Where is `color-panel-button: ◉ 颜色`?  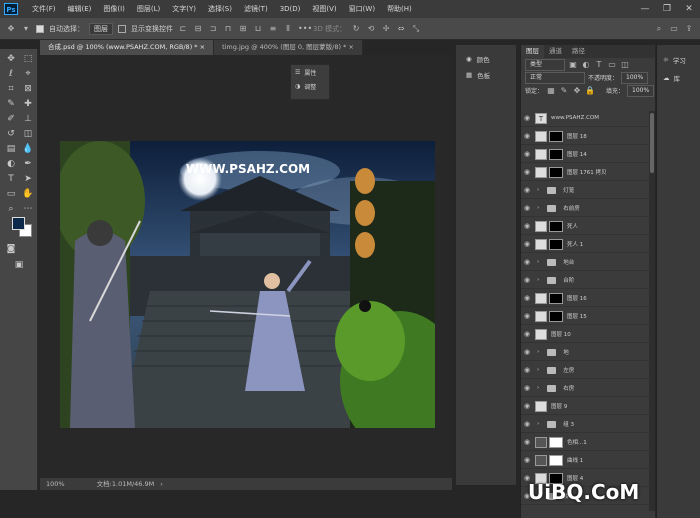 color-panel-button: ◉ 颜色 is located at coordinates (486, 59).